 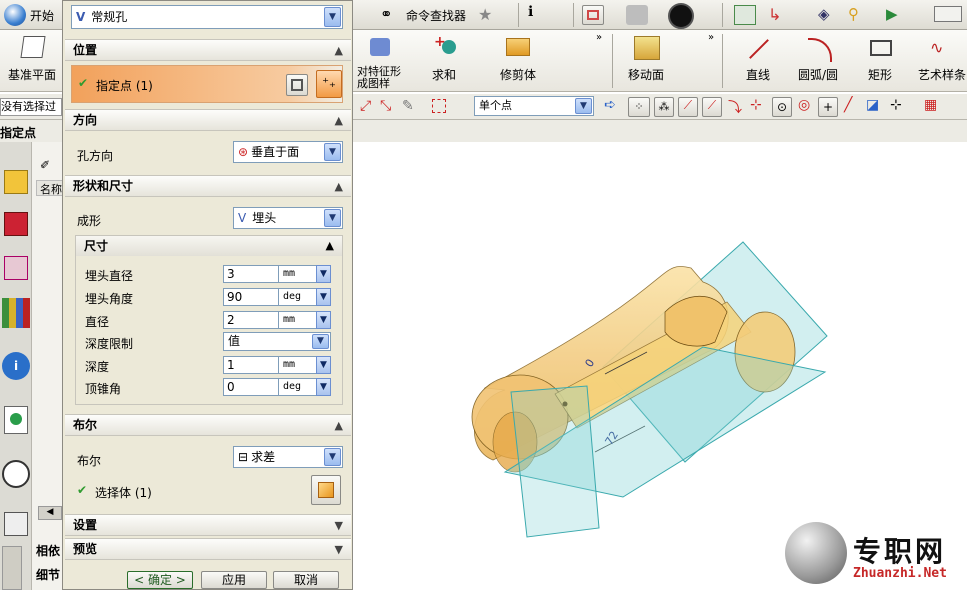 What do you see at coordinates (160, 580) in the screenshot?
I see `ok-button: < 确定 >` at bounding box center [160, 580].